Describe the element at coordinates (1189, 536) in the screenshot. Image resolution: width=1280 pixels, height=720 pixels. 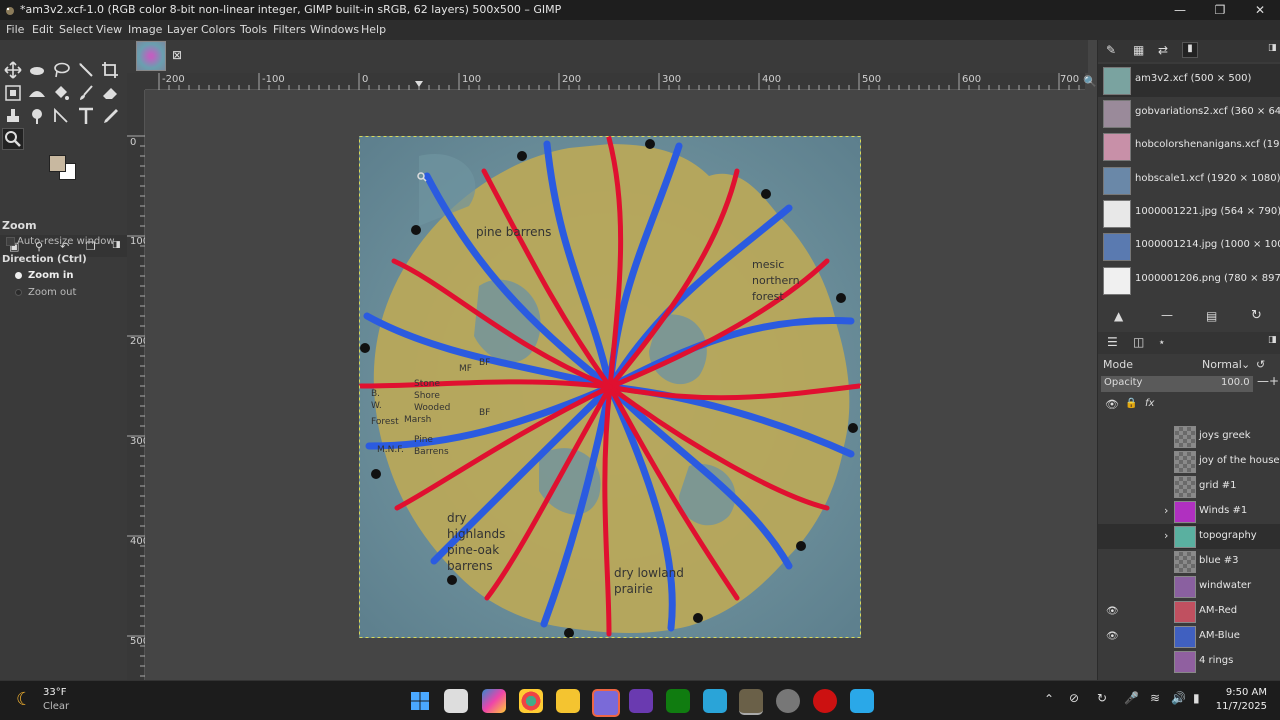
I see `layer-row-selected: › topography` at that location.